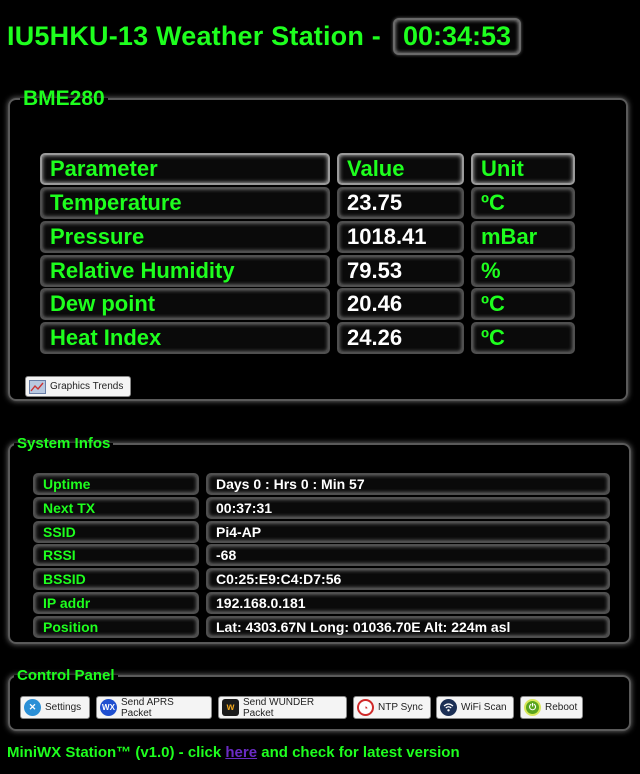 This screenshot has height=774, width=640. Describe the element at coordinates (408, 555) in the screenshot. I see `value-rssi: -68` at that location.